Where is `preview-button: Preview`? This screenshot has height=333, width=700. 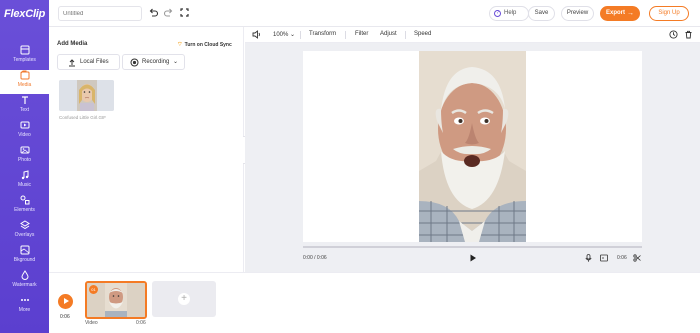
preview-button: Preview is located at coordinates (577, 13).